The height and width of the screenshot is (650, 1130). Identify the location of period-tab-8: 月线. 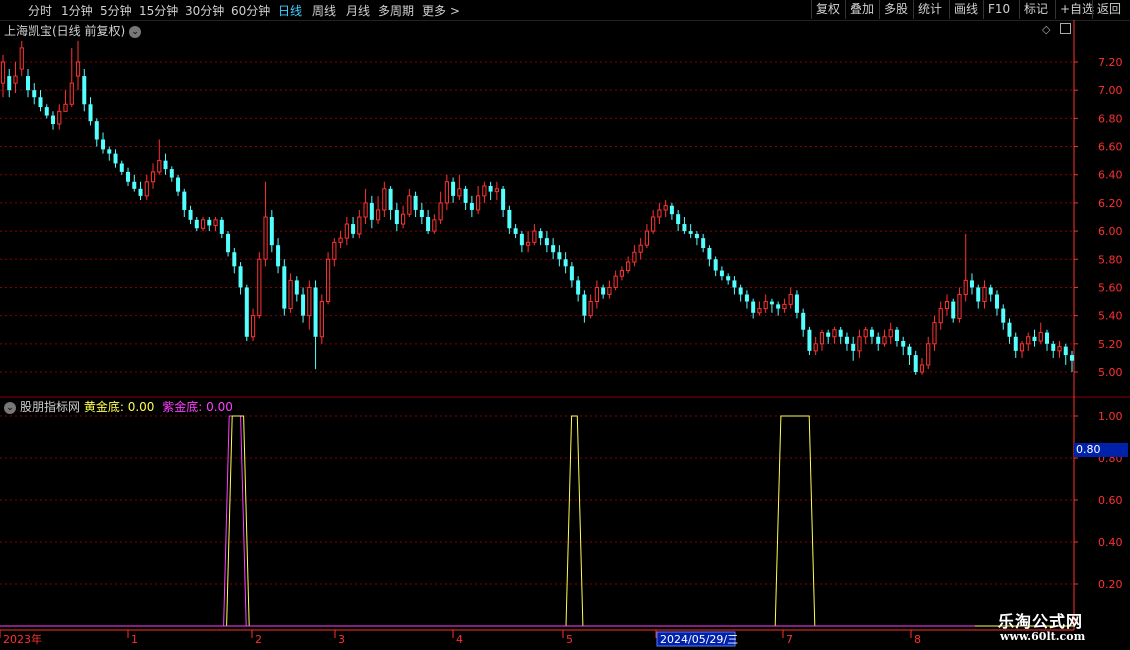
(358, 10).